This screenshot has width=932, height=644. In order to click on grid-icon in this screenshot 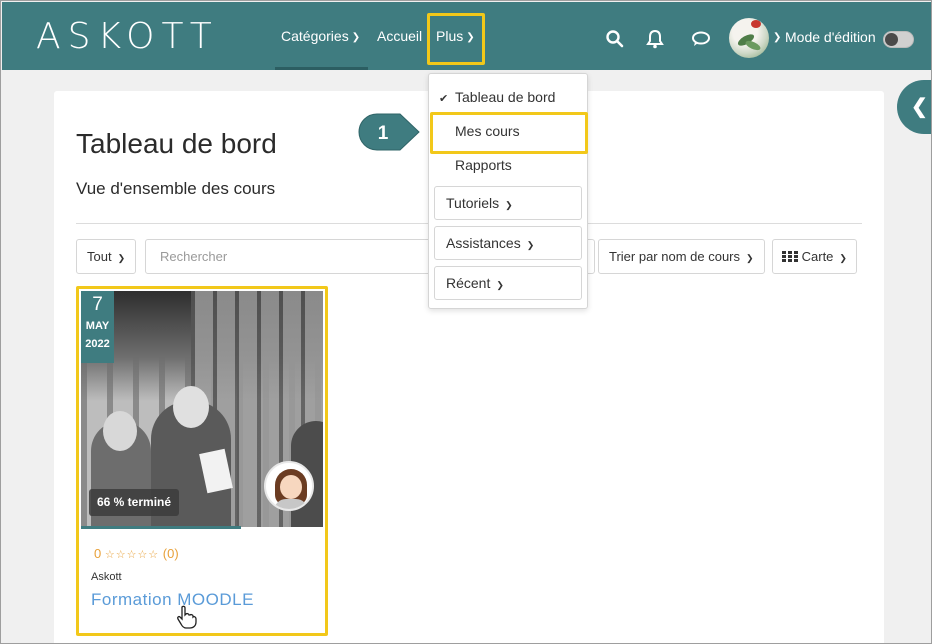, I will do `click(790, 256)`.